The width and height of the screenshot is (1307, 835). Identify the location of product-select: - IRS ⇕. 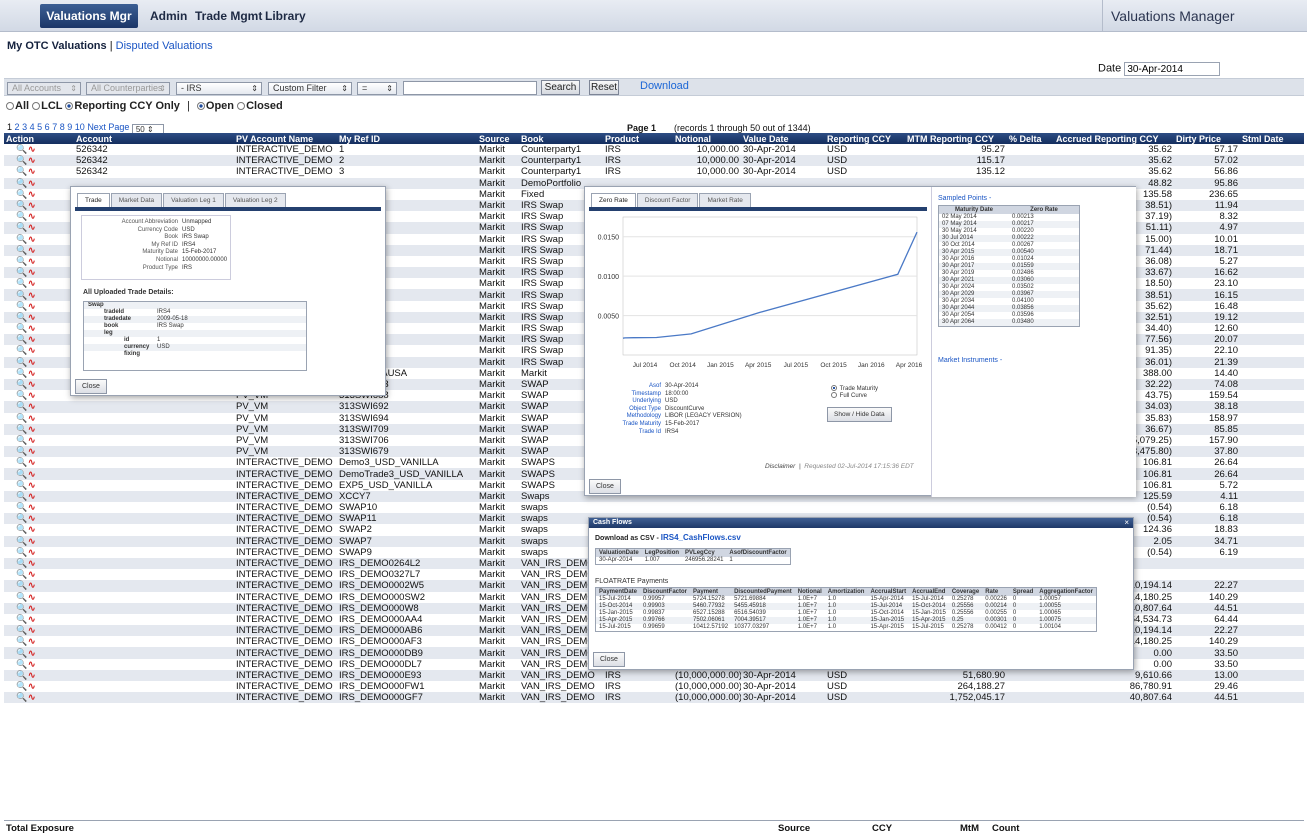
(219, 88).